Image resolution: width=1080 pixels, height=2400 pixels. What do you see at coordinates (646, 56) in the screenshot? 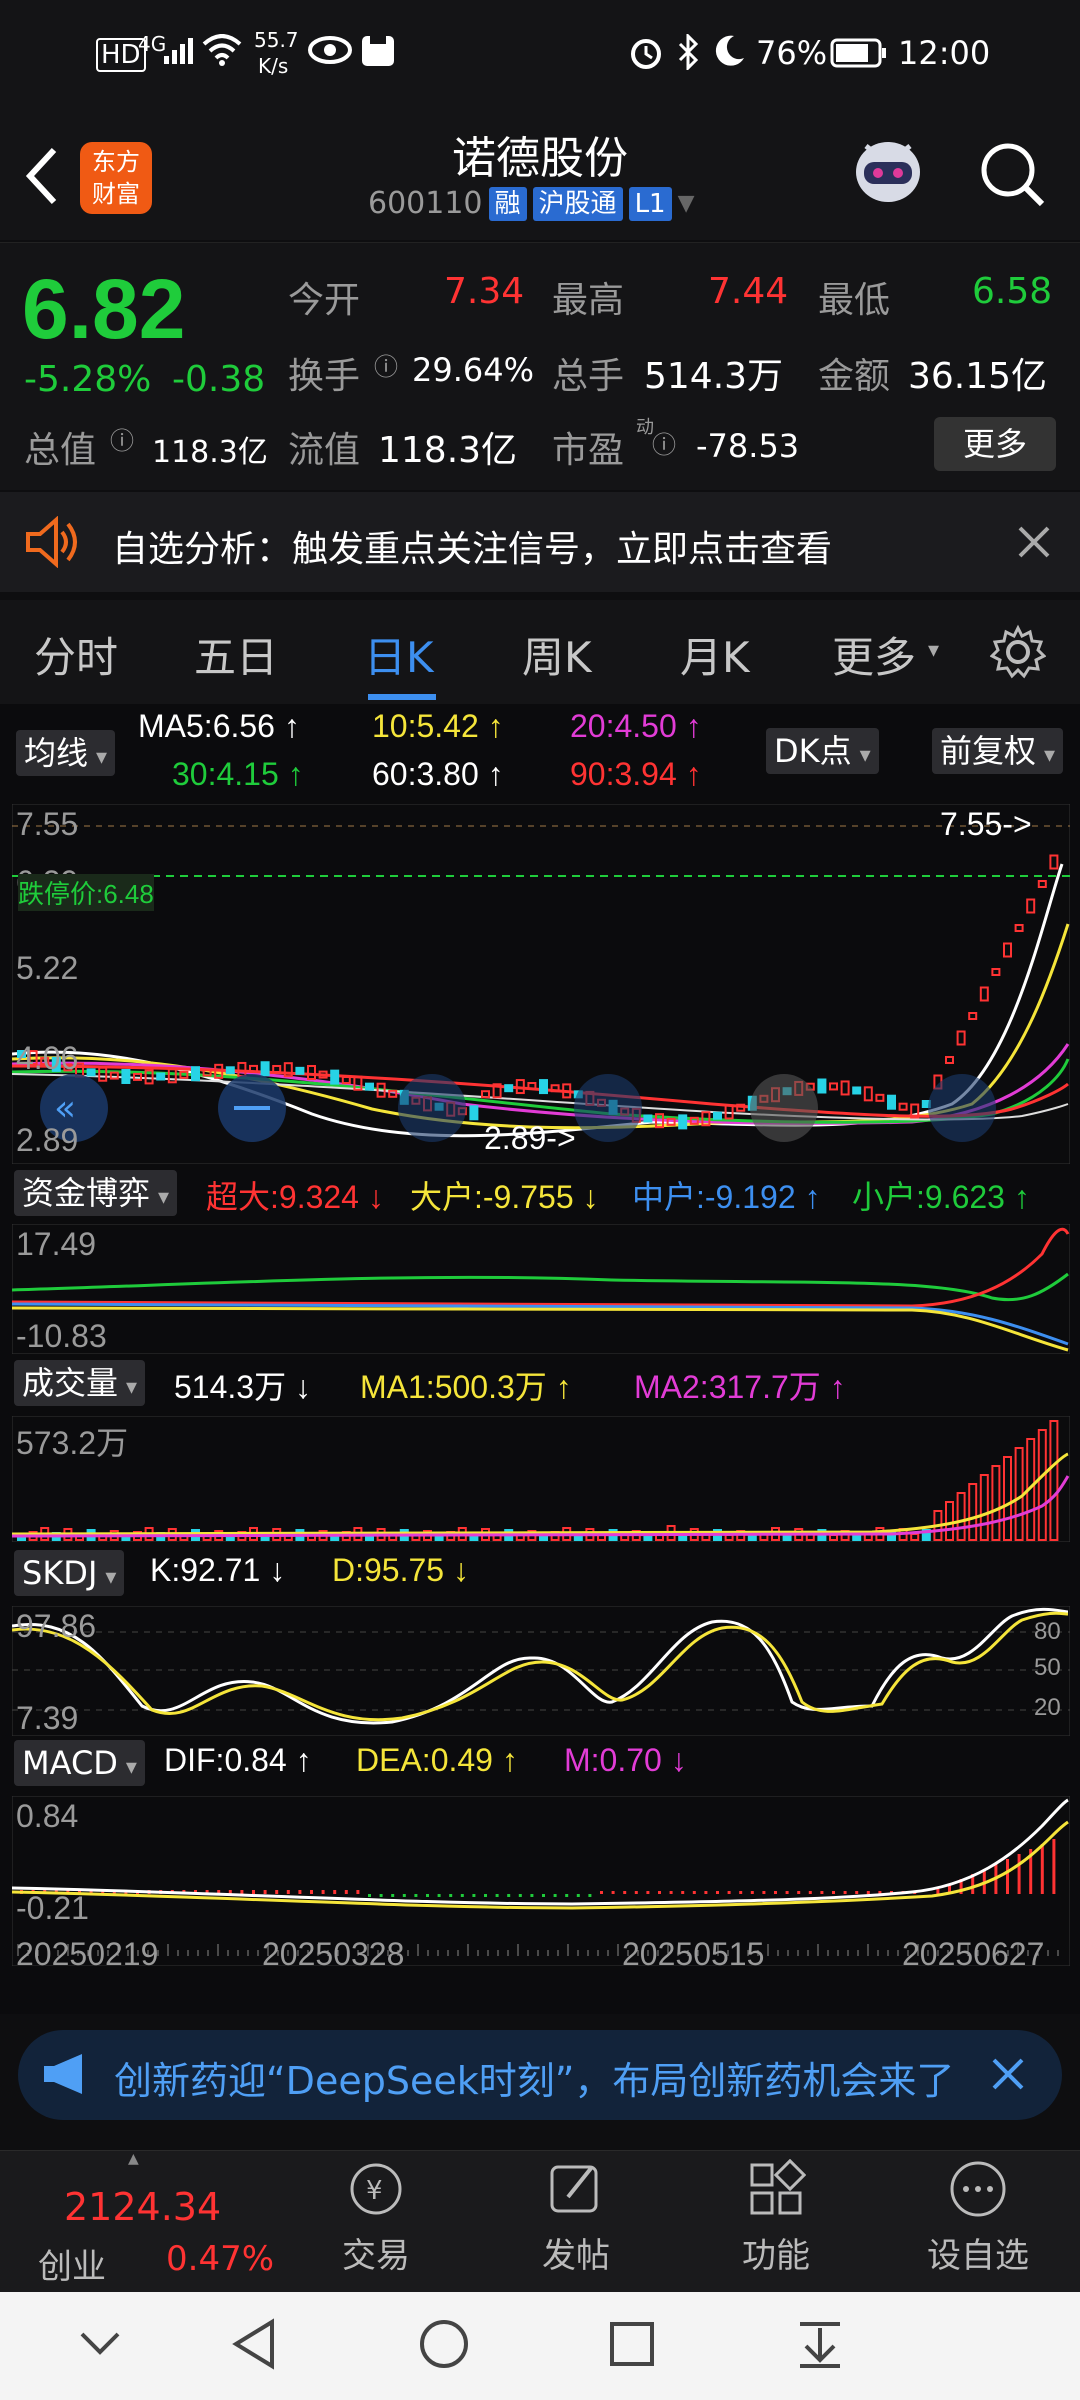
I see `alarm-icon` at bounding box center [646, 56].